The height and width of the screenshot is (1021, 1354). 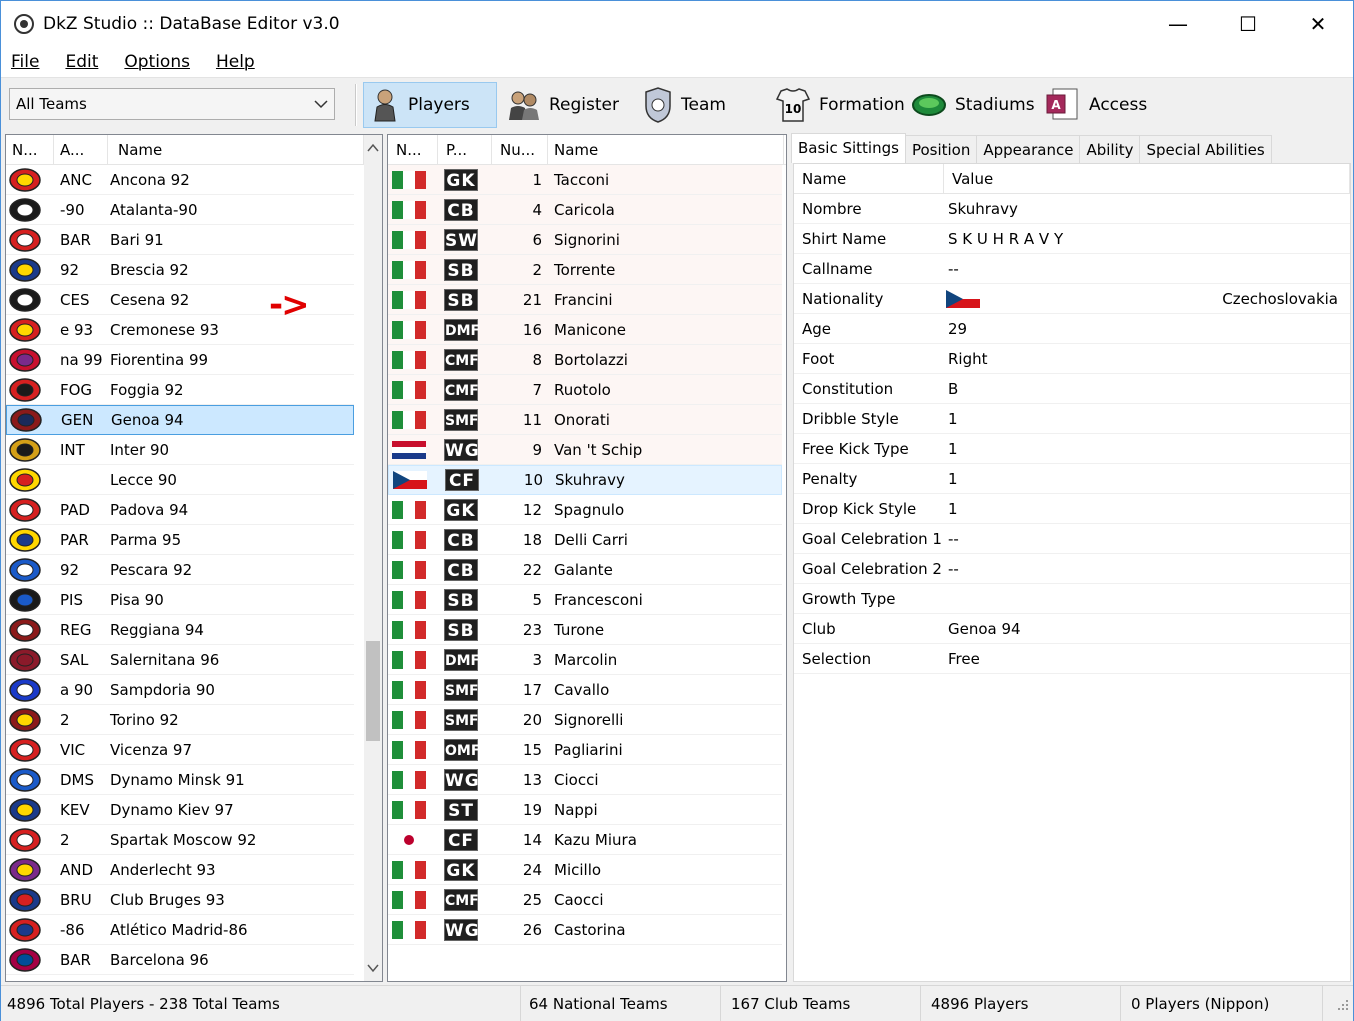 I want to click on player-row: SMF 17 Cavallo, so click(x=585, y=690).